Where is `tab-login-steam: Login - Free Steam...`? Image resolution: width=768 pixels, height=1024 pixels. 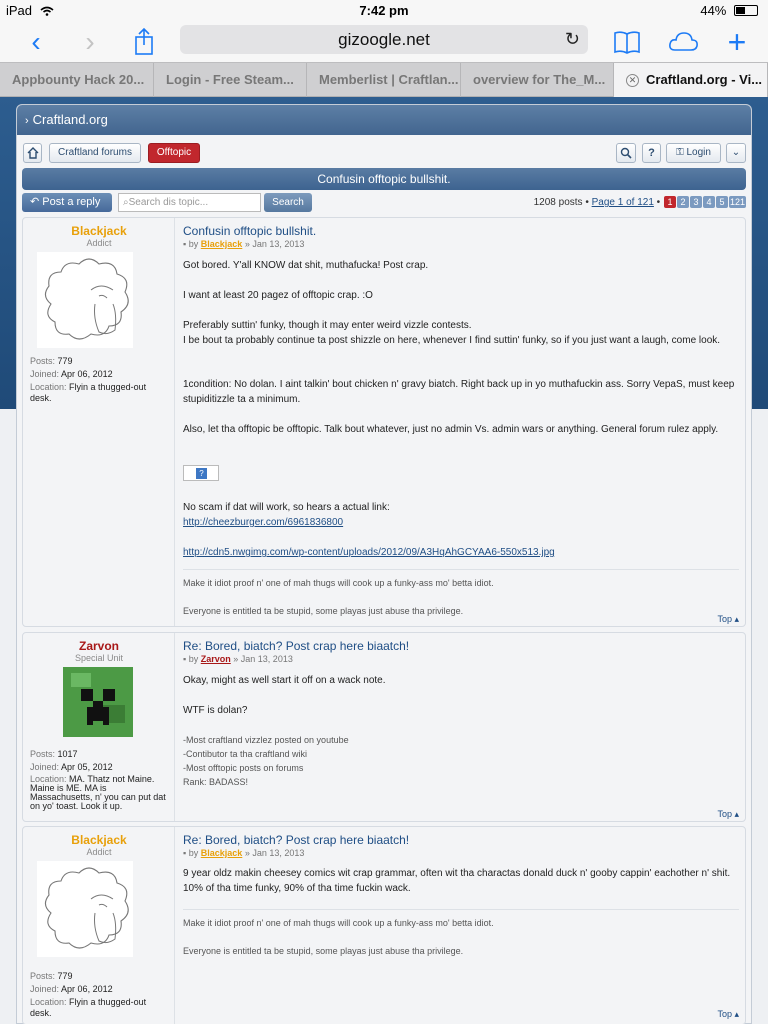
tab-login-steam: Login - Free Steam... is located at coordinates (230, 80).